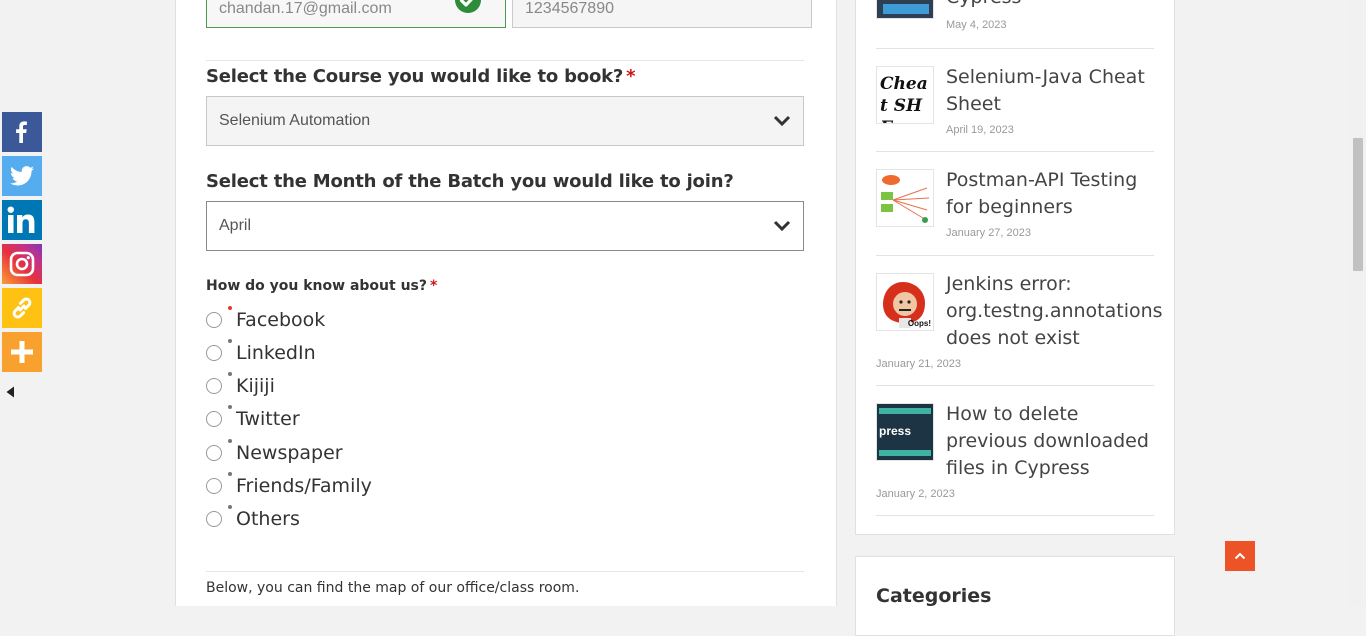  Describe the element at coordinates (322, 286) in the screenshot. I see `source-label: How do you know about us? *` at that location.